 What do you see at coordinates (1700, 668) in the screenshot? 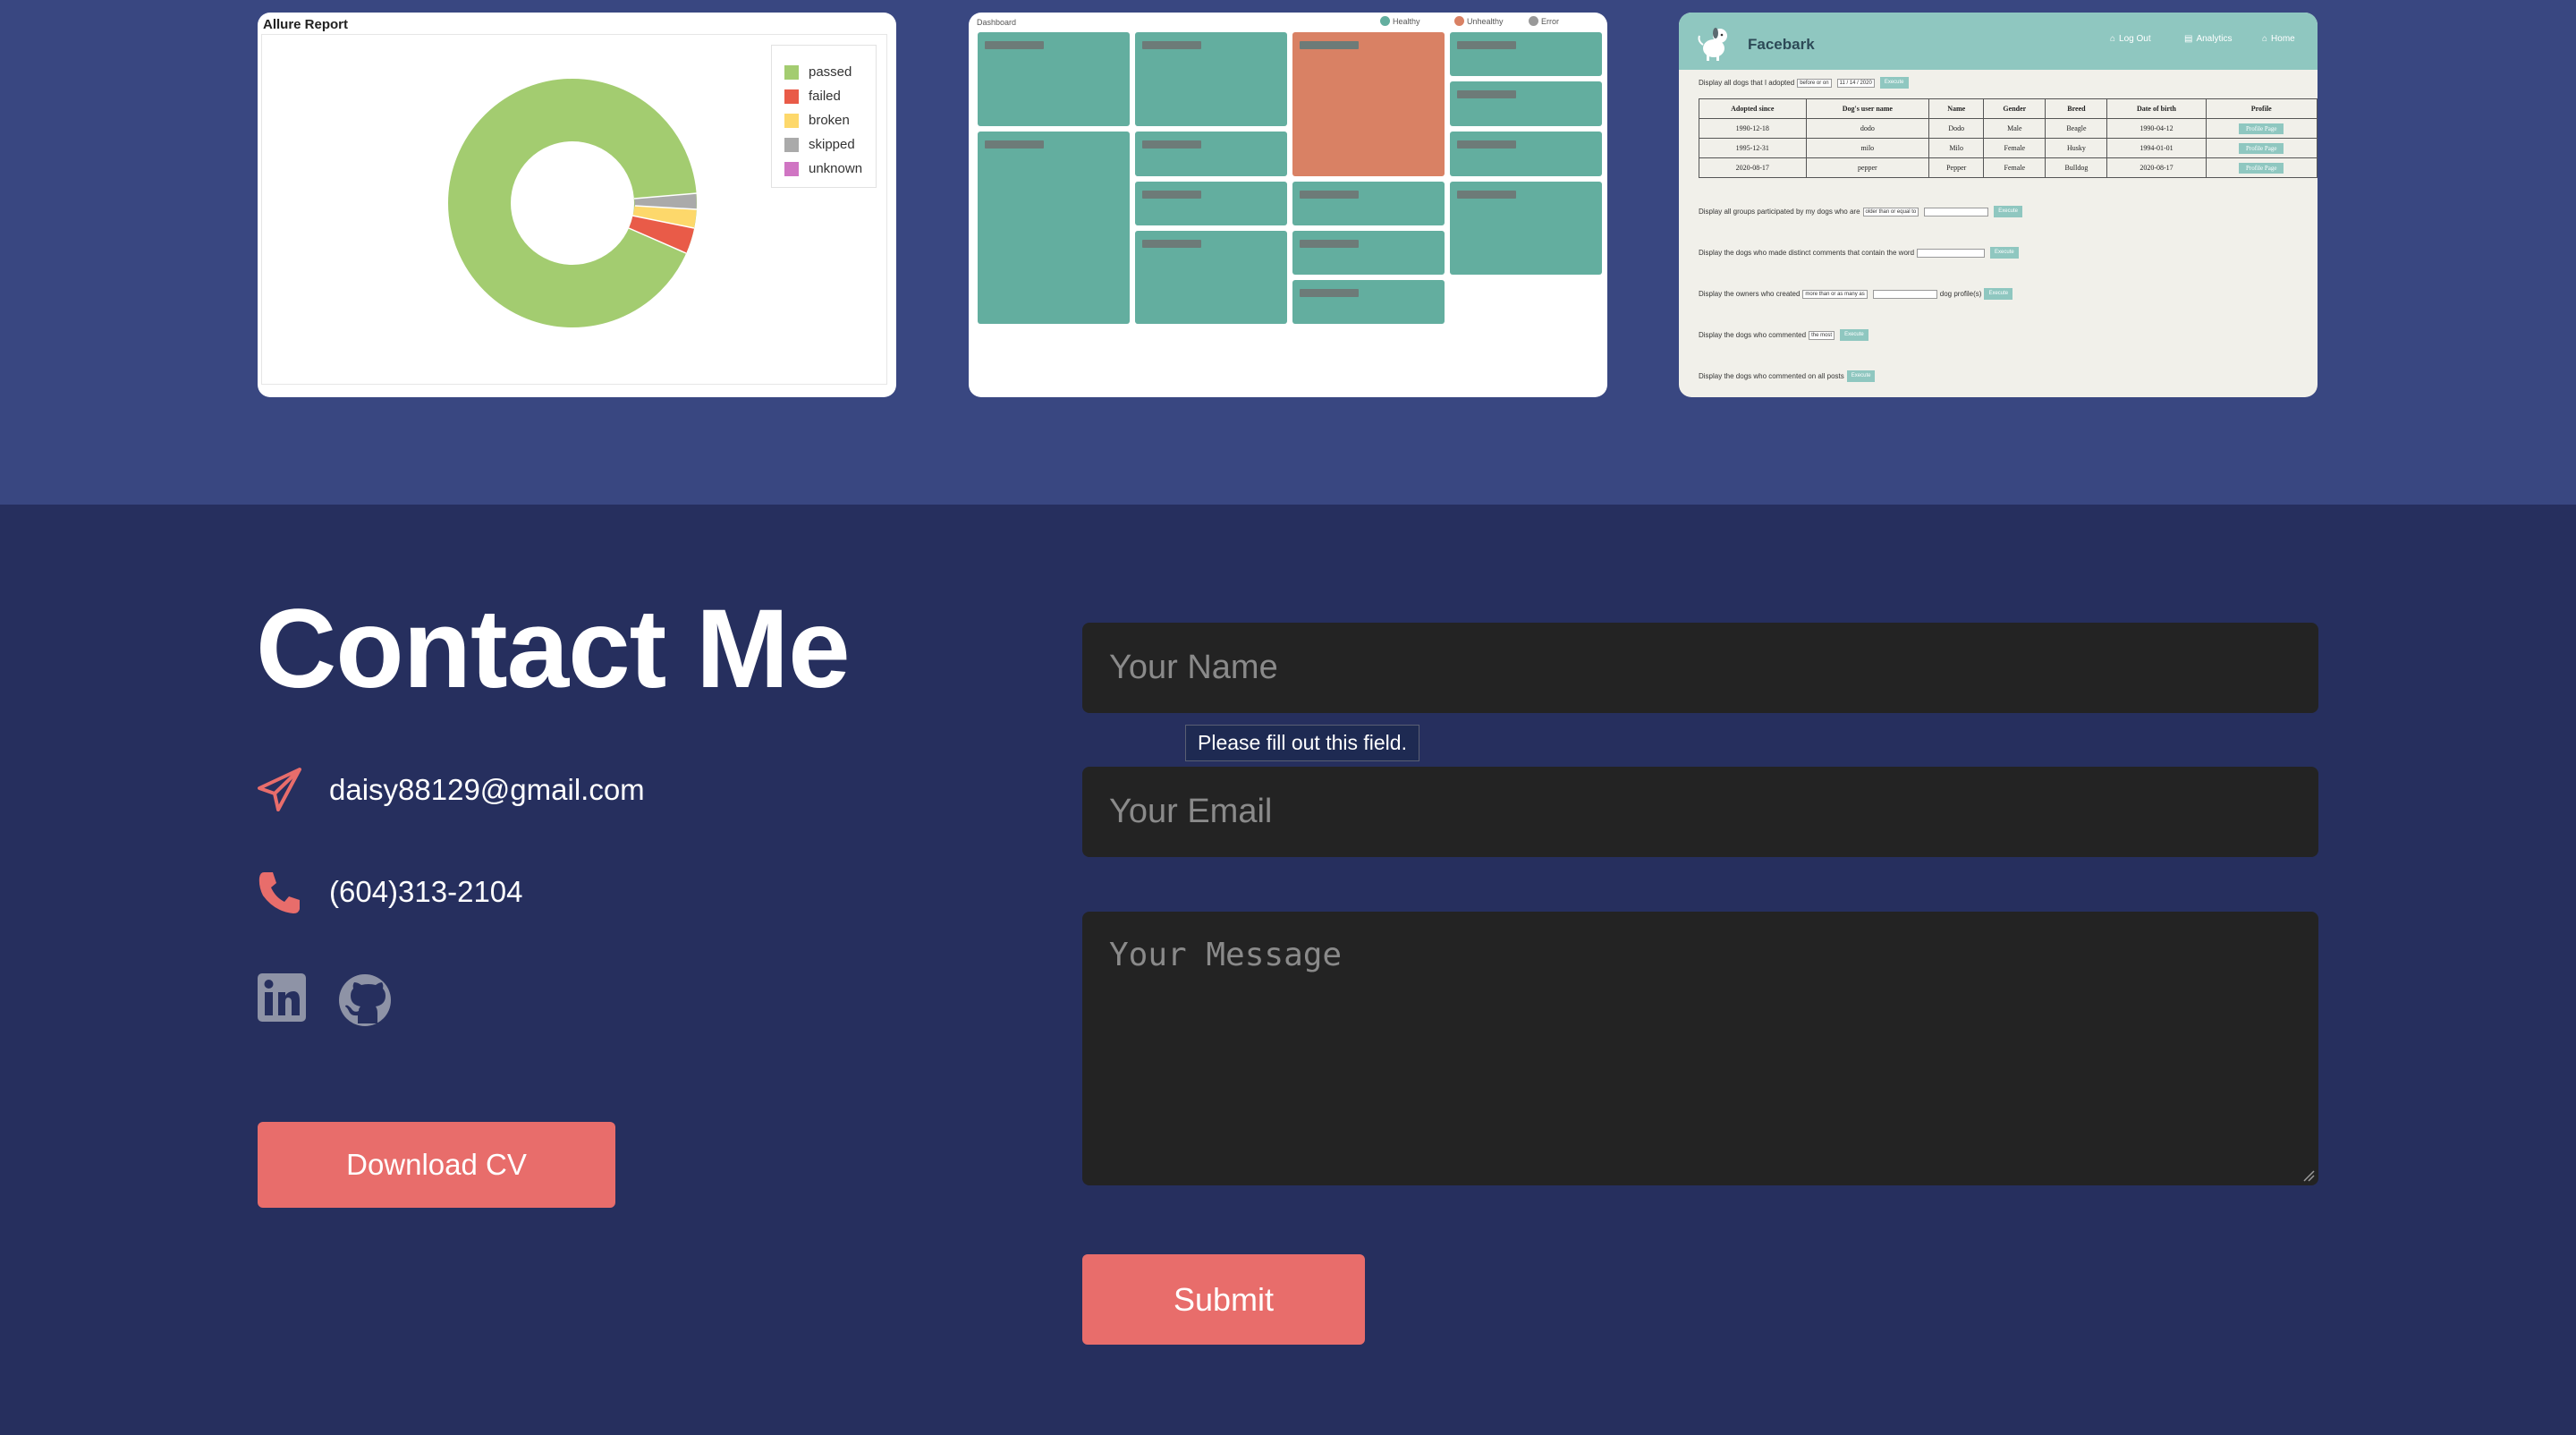
I see `name-field: Your Name` at bounding box center [1700, 668].